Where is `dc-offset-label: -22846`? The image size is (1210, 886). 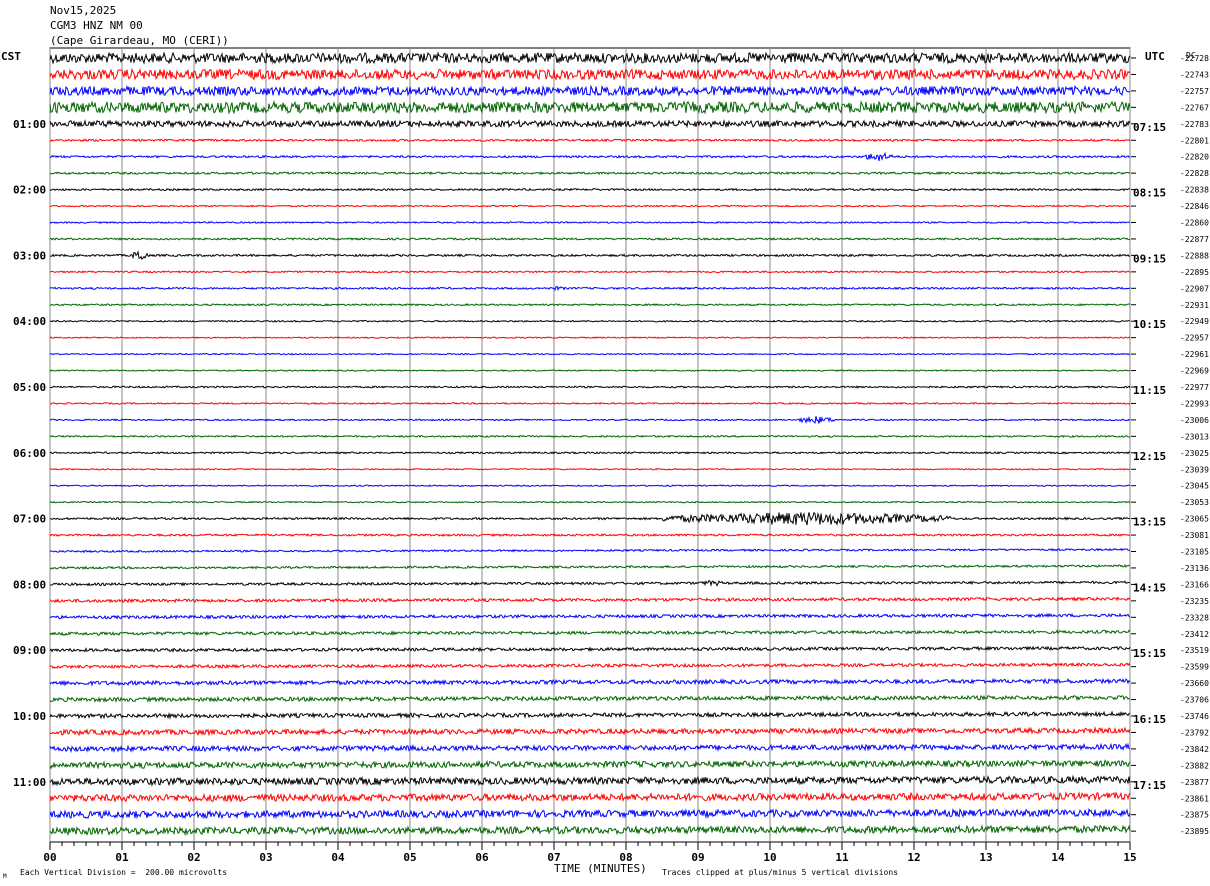
dc-offset-label: -22846 is located at coordinates (1194, 206).